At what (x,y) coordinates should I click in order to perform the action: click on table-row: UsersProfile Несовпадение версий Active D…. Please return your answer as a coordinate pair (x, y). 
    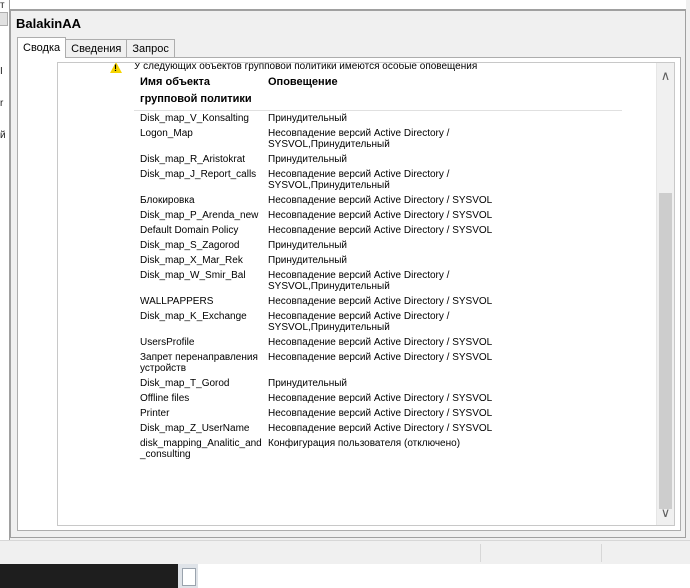
    Looking at the image, I should click on (378, 342).